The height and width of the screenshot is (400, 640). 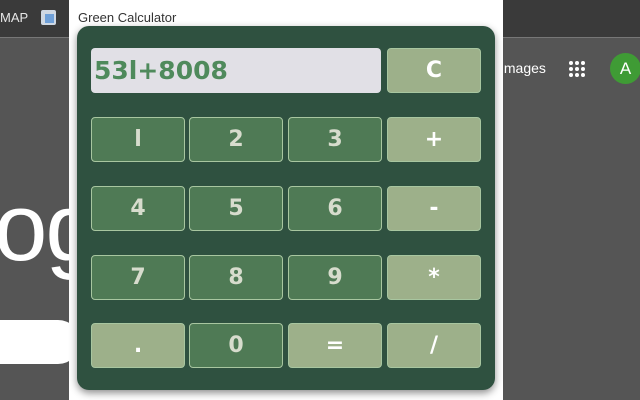 What do you see at coordinates (127, 17) in the screenshot?
I see `popup-title: Green Calculator` at bounding box center [127, 17].